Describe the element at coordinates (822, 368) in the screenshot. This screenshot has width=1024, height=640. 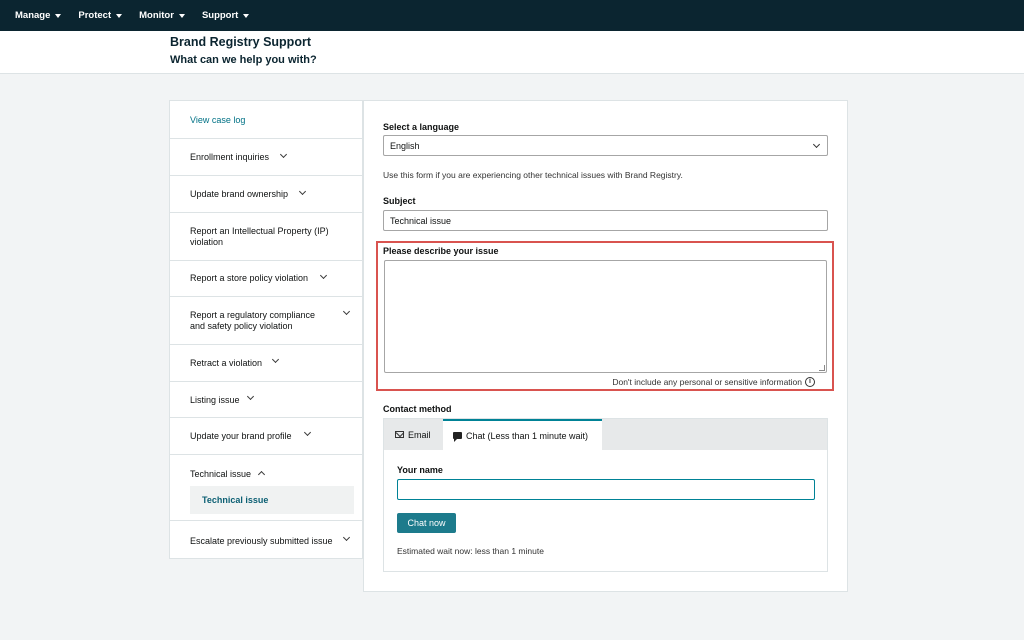
I see `resize-handle-icon` at that location.